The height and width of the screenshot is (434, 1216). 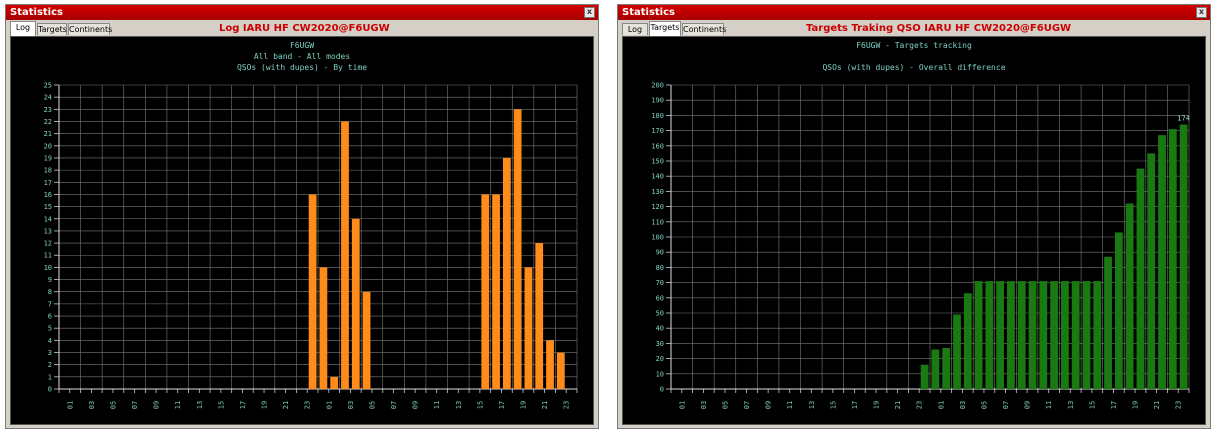 I want to click on y-tick-label: 22, so click(x=48, y=122).